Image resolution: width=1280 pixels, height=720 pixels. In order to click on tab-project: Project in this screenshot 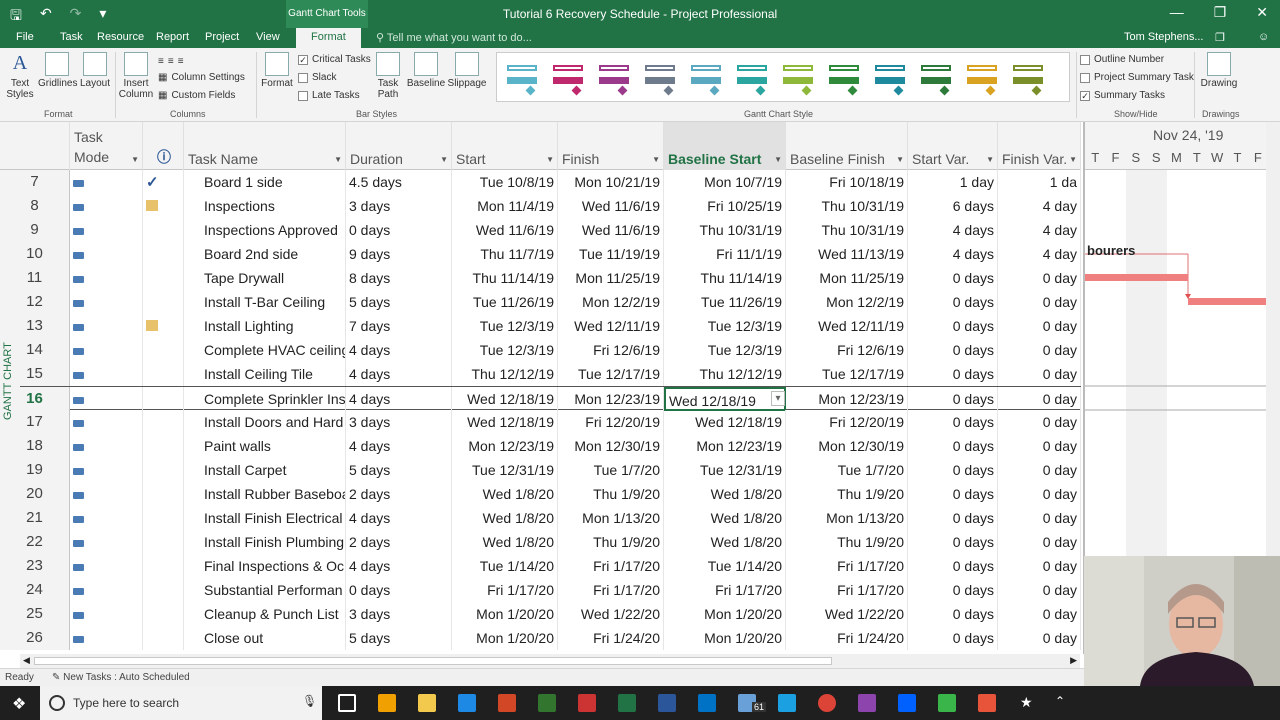, I will do `click(222, 37)`.